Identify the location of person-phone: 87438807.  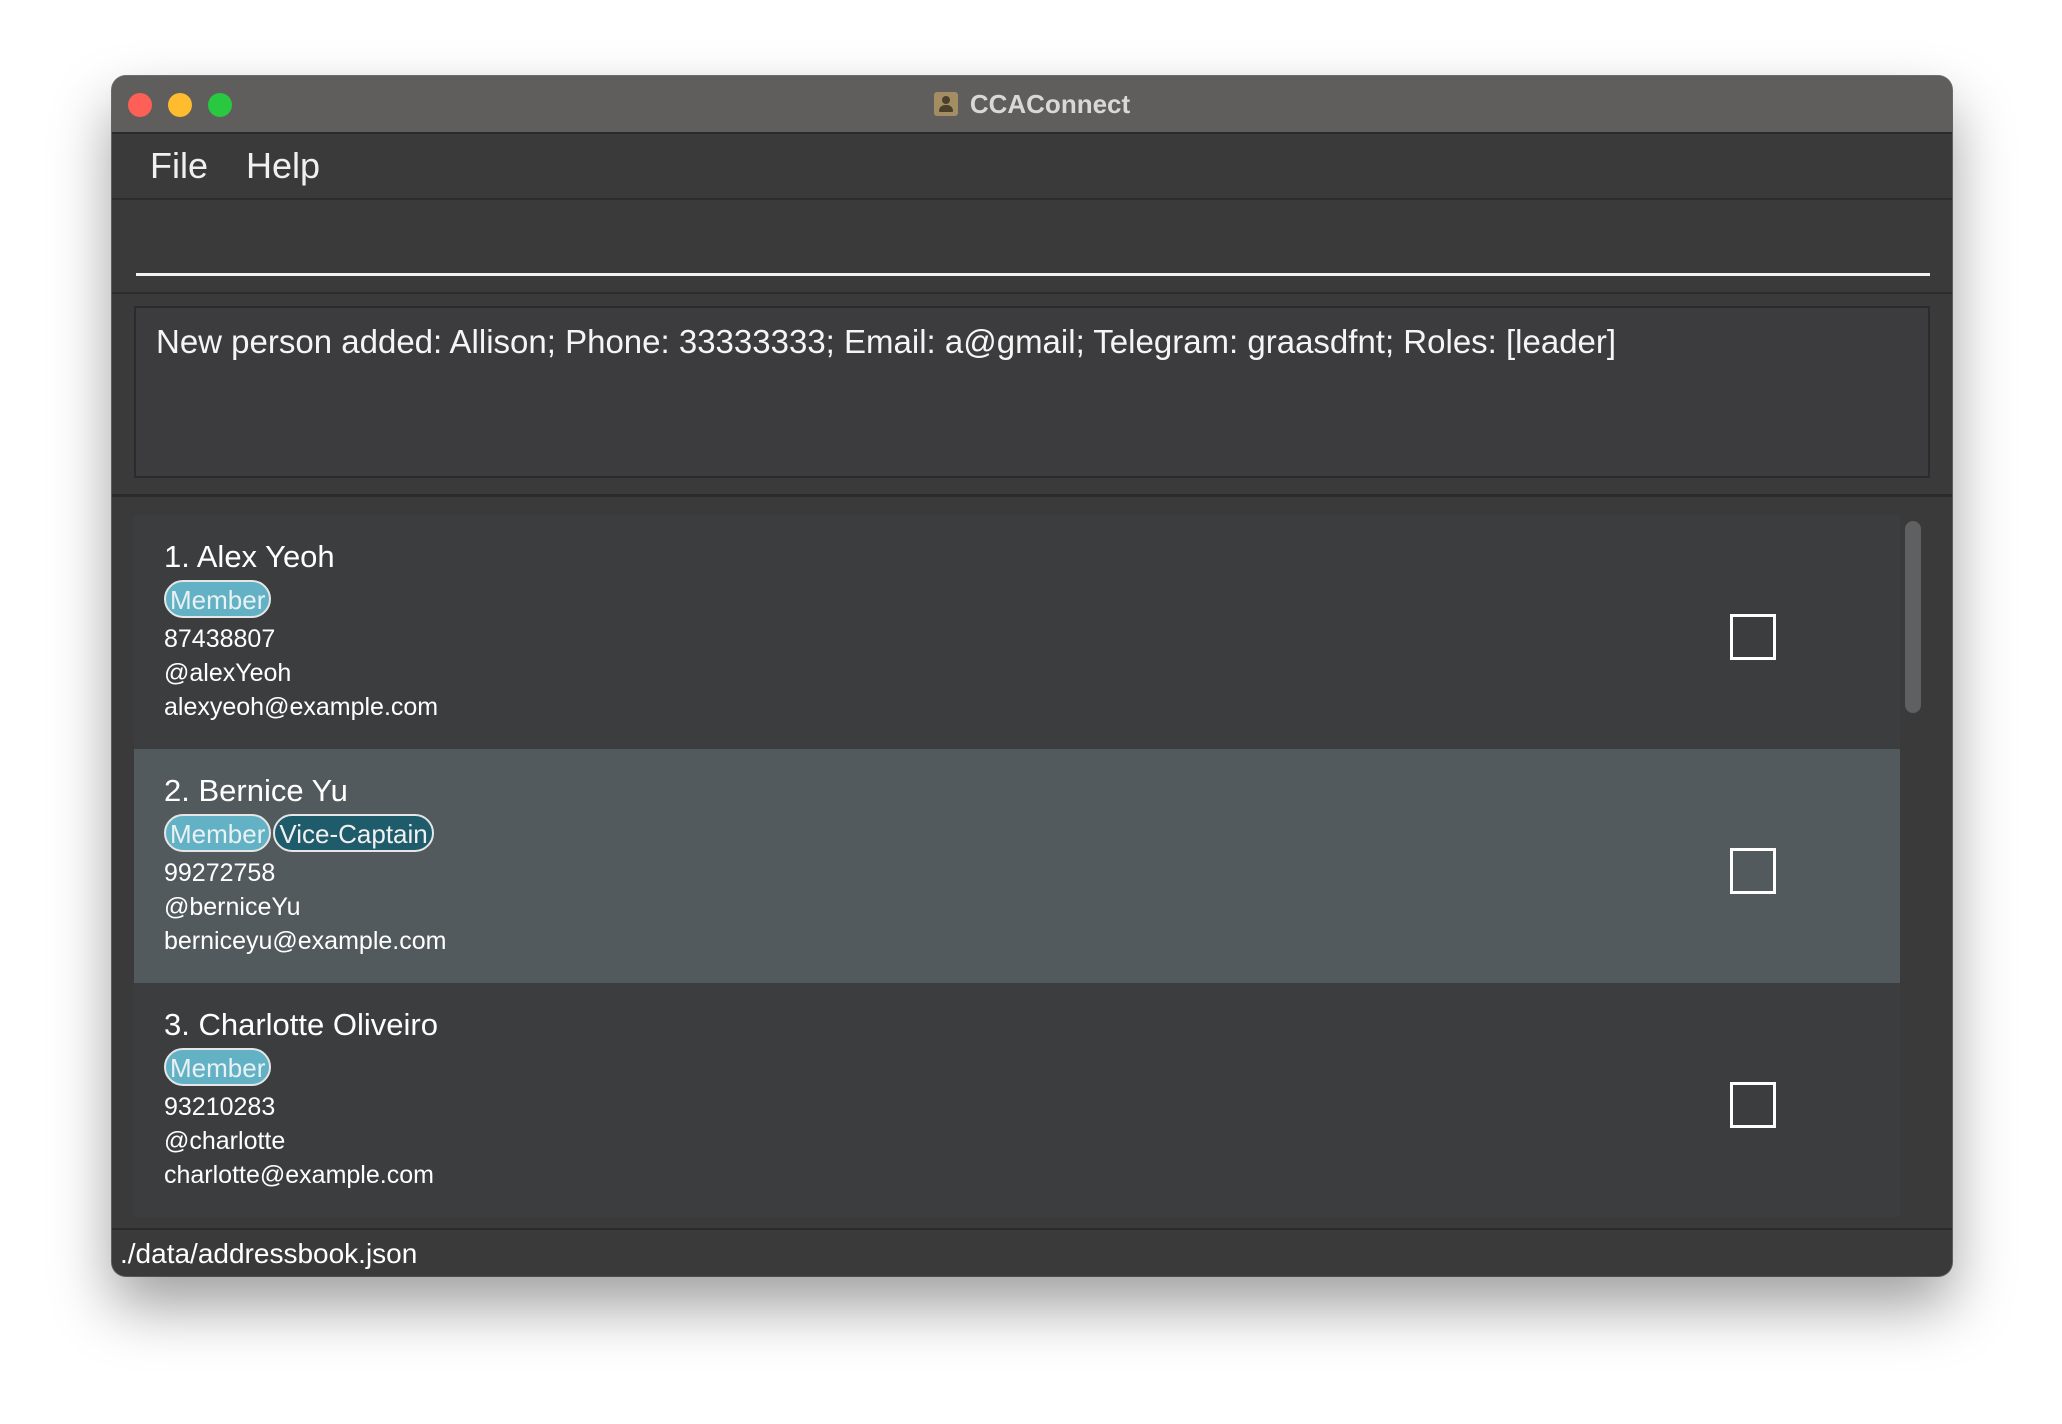
(220, 639).